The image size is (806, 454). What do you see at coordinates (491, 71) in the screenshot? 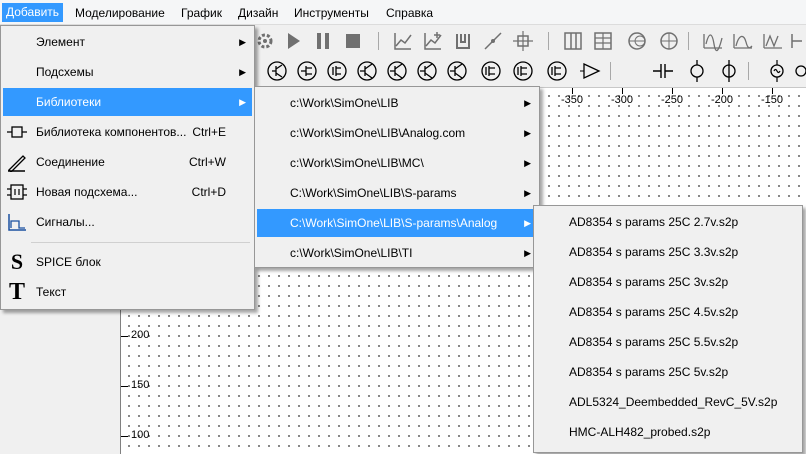
I see `nmos-icon` at bounding box center [491, 71].